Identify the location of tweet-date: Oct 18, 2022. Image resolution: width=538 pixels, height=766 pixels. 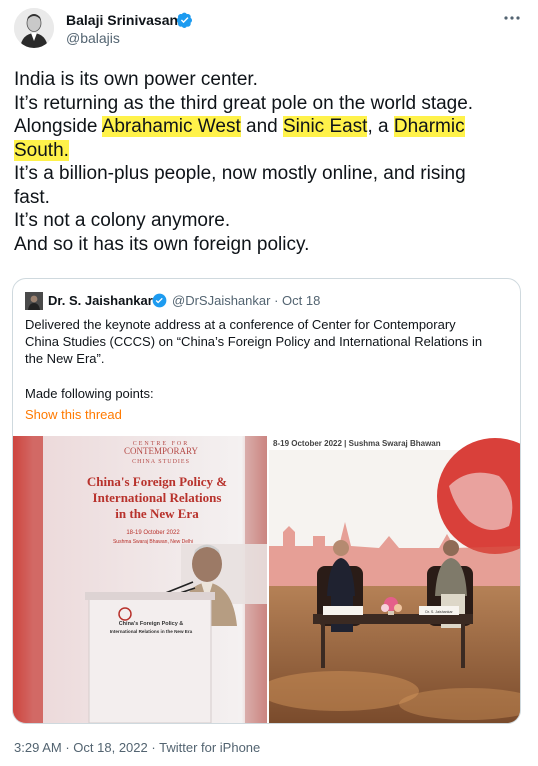
(110, 747).